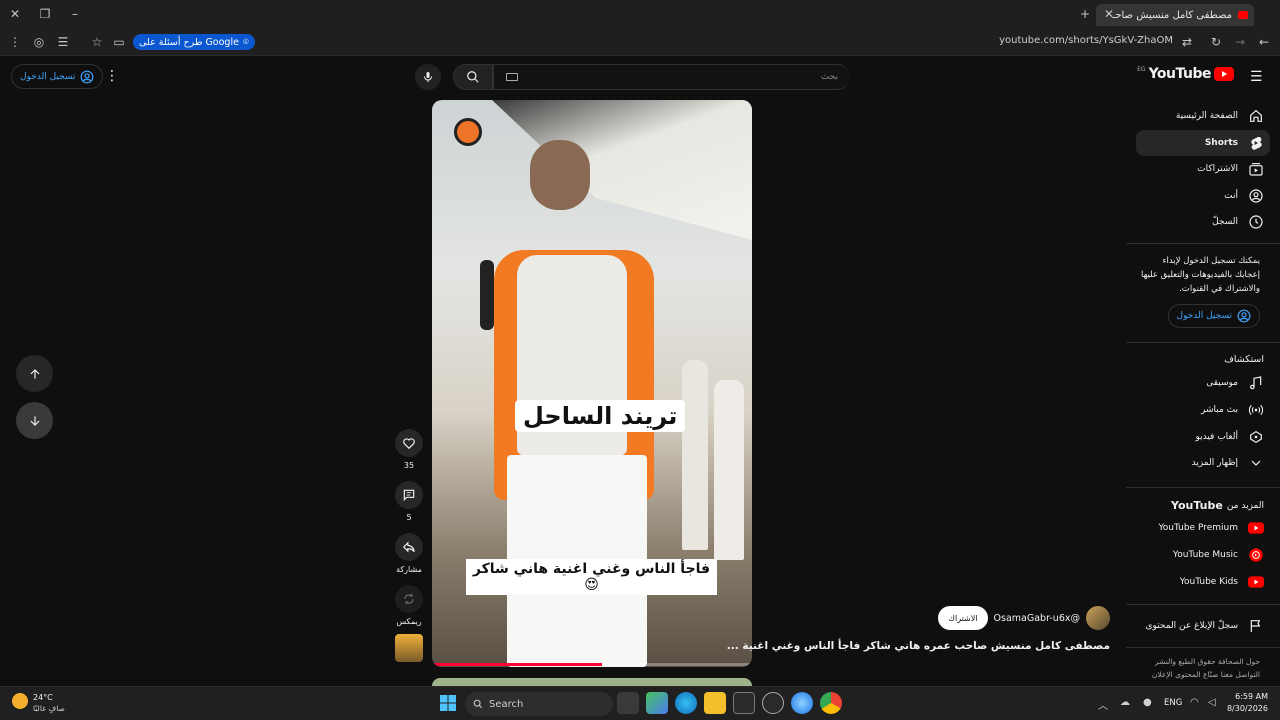 This screenshot has width=1280, height=720. What do you see at coordinates (63, 42) in the screenshot?
I see `reading-list-icon: ☰` at bounding box center [63, 42].